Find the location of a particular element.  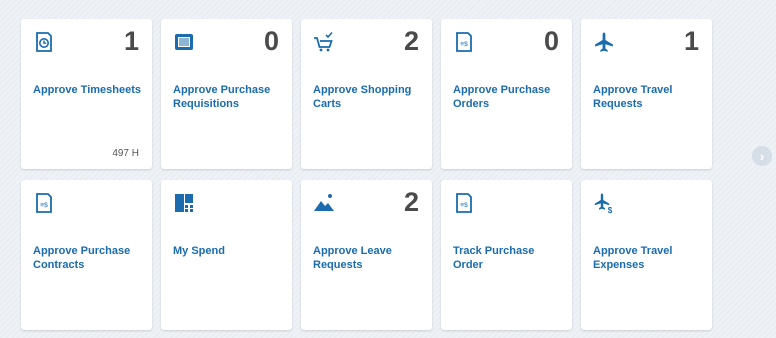

tile-approve-leave-requests: 2 Approve Leave Requests is located at coordinates (366, 255).